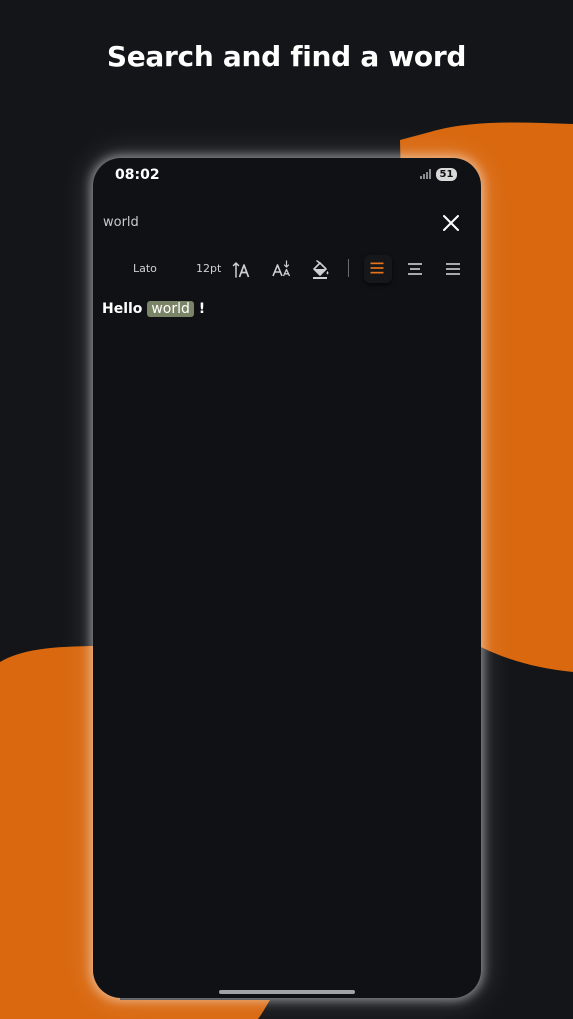 This screenshot has width=573, height=1019. I want to click on text-before-match: Hello, so click(125, 309).